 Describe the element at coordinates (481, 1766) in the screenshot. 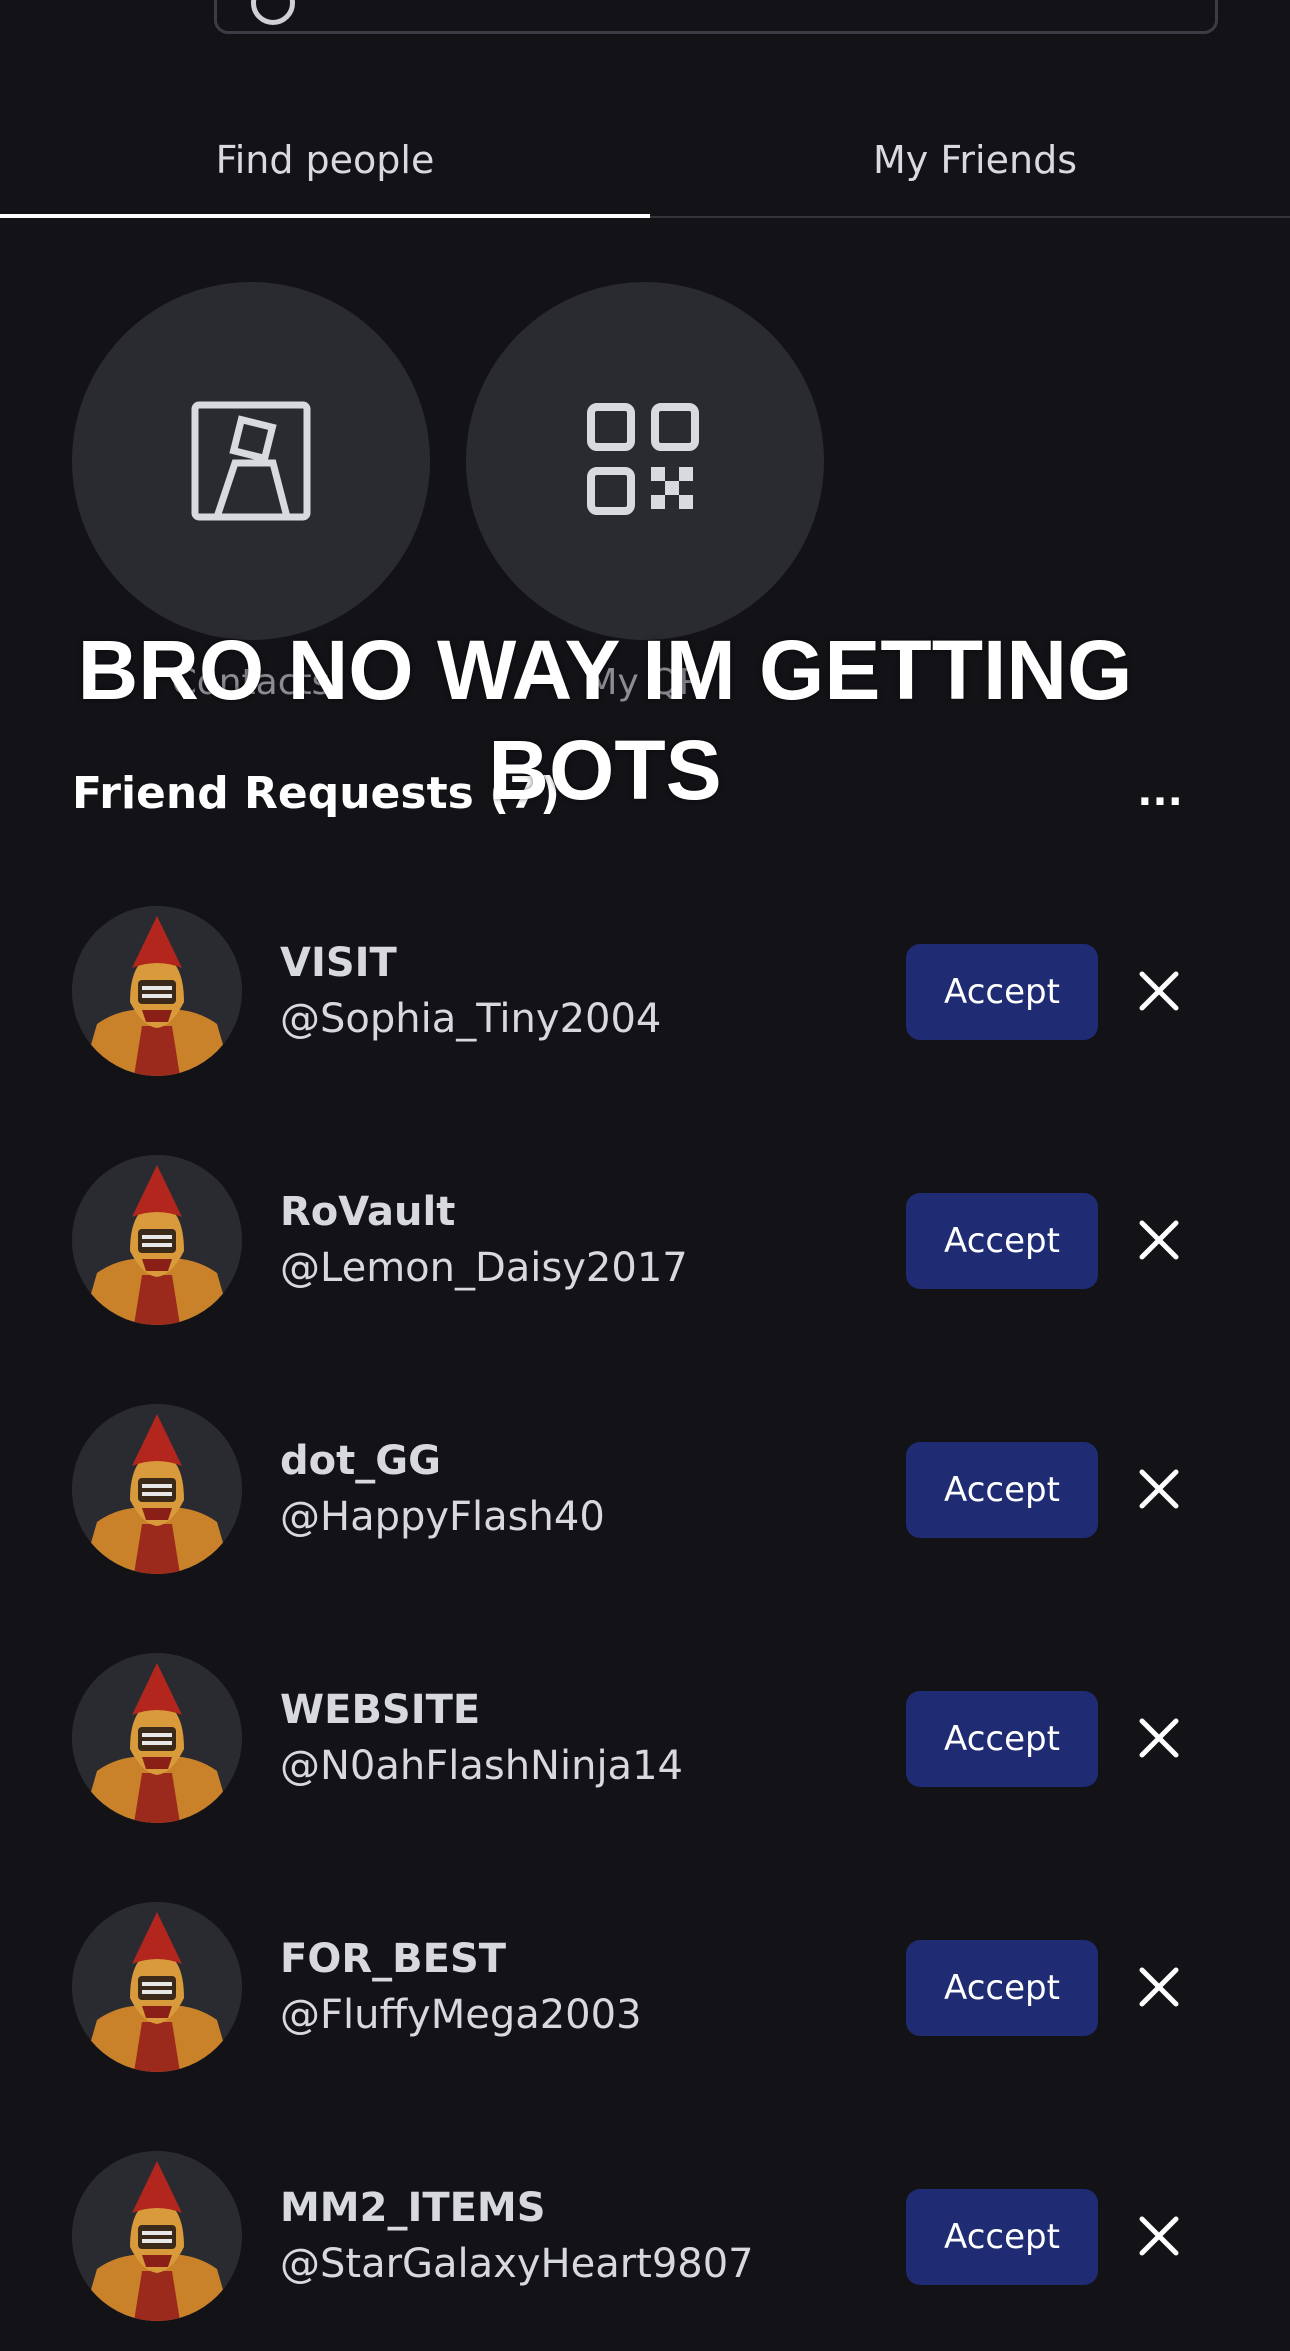

I see `request-username: @N0ahFlashNinja14` at that location.